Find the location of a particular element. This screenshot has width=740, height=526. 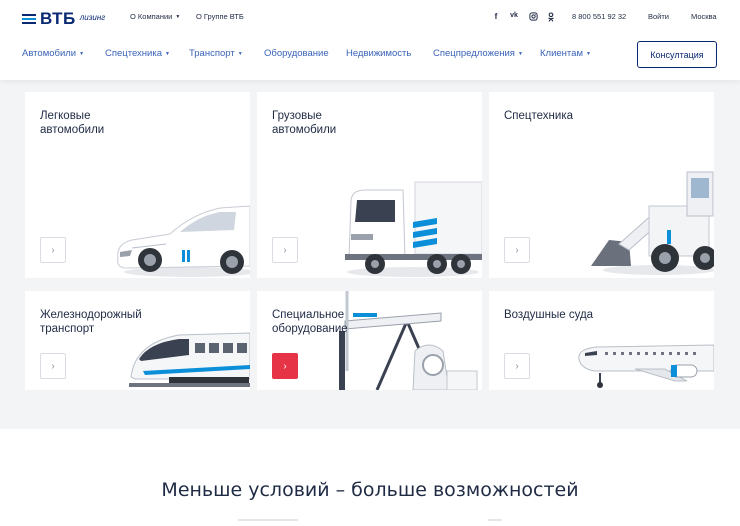

nav-item-clients: Клиентам ▼ is located at coordinates (565, 53).